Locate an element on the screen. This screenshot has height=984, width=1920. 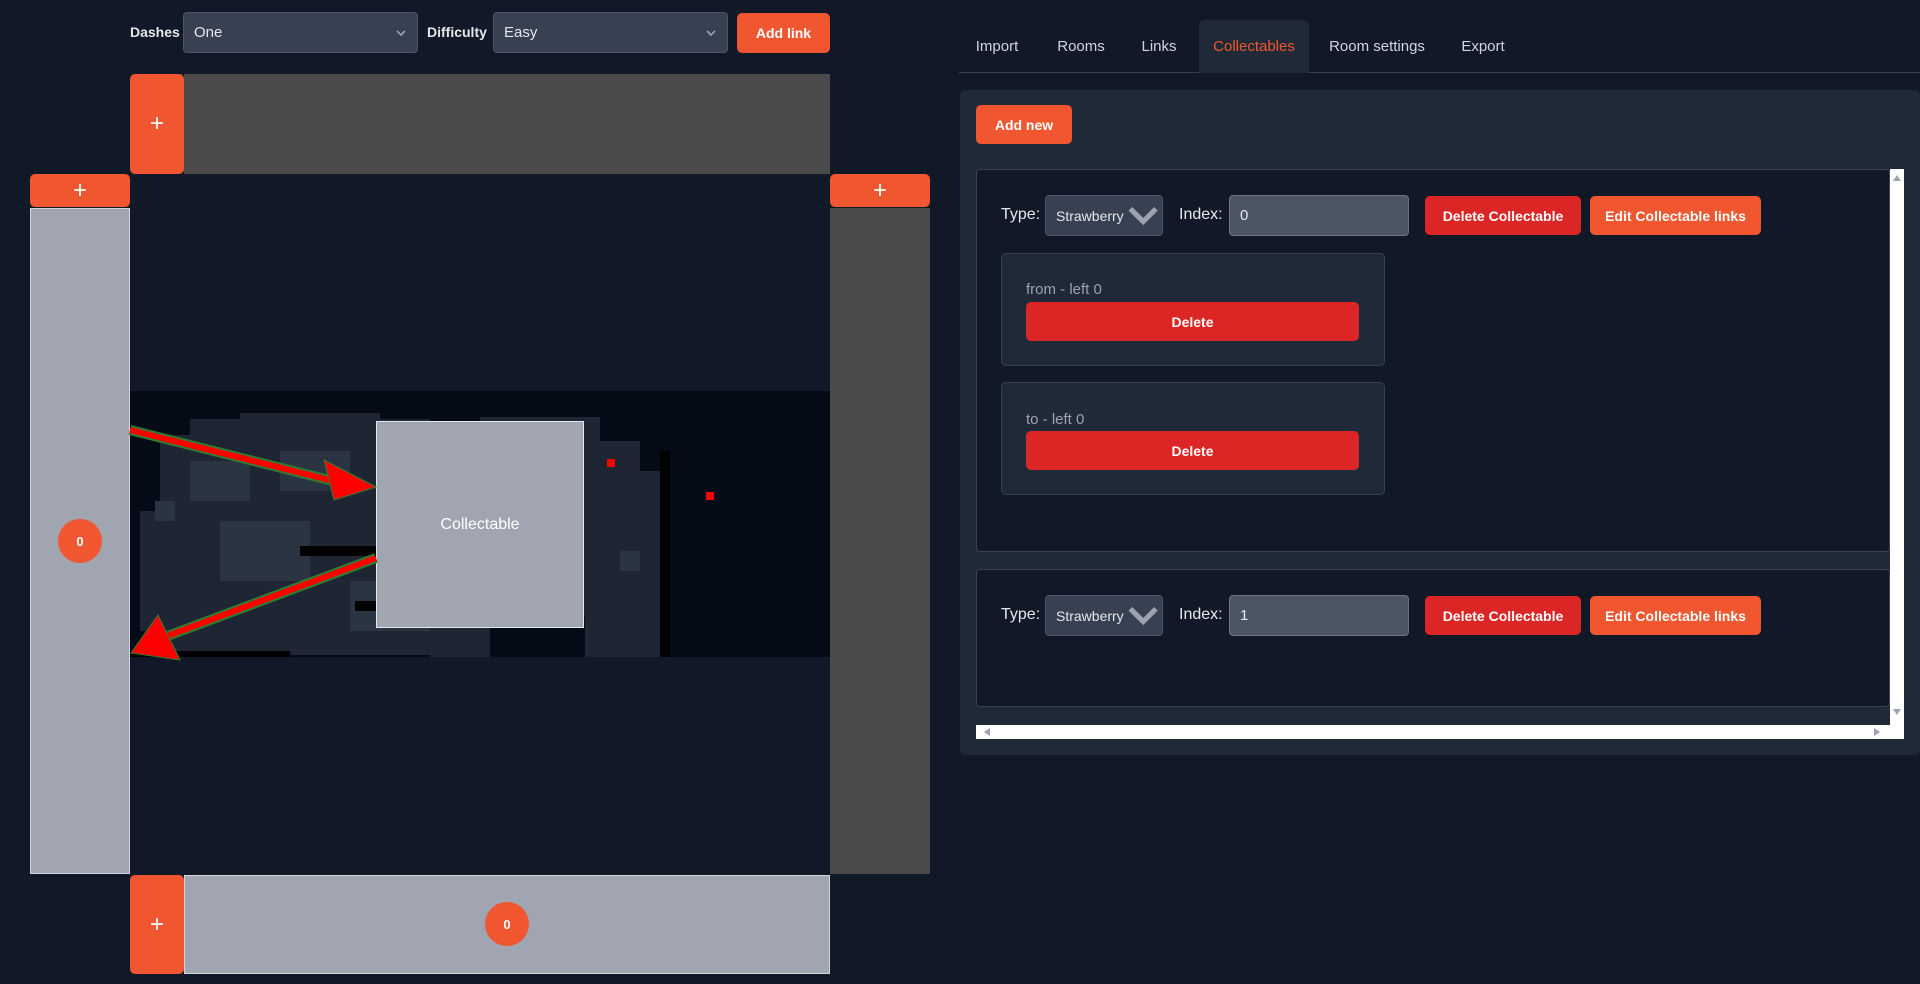
horizontal-scrollbar is located at coordinates (1433, 732).